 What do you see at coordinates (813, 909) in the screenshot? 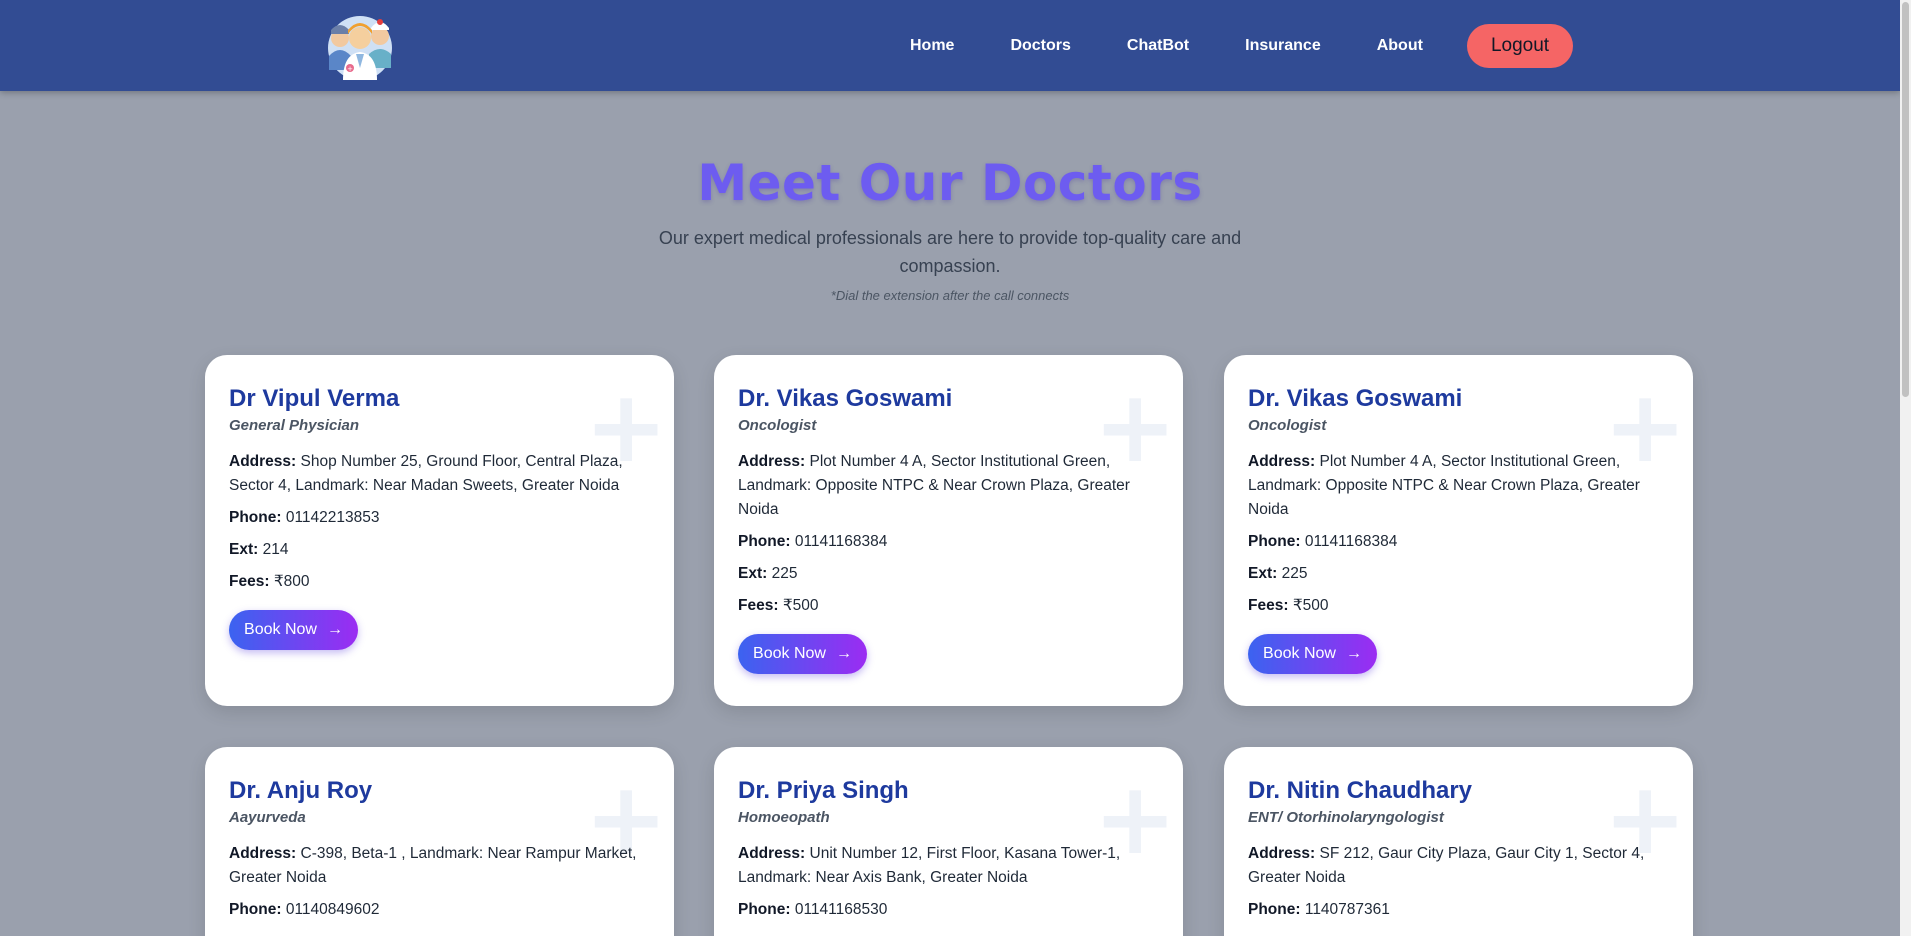
I see `doctor-phone: Phone: 01141168530` at bounding box center [813, 909].